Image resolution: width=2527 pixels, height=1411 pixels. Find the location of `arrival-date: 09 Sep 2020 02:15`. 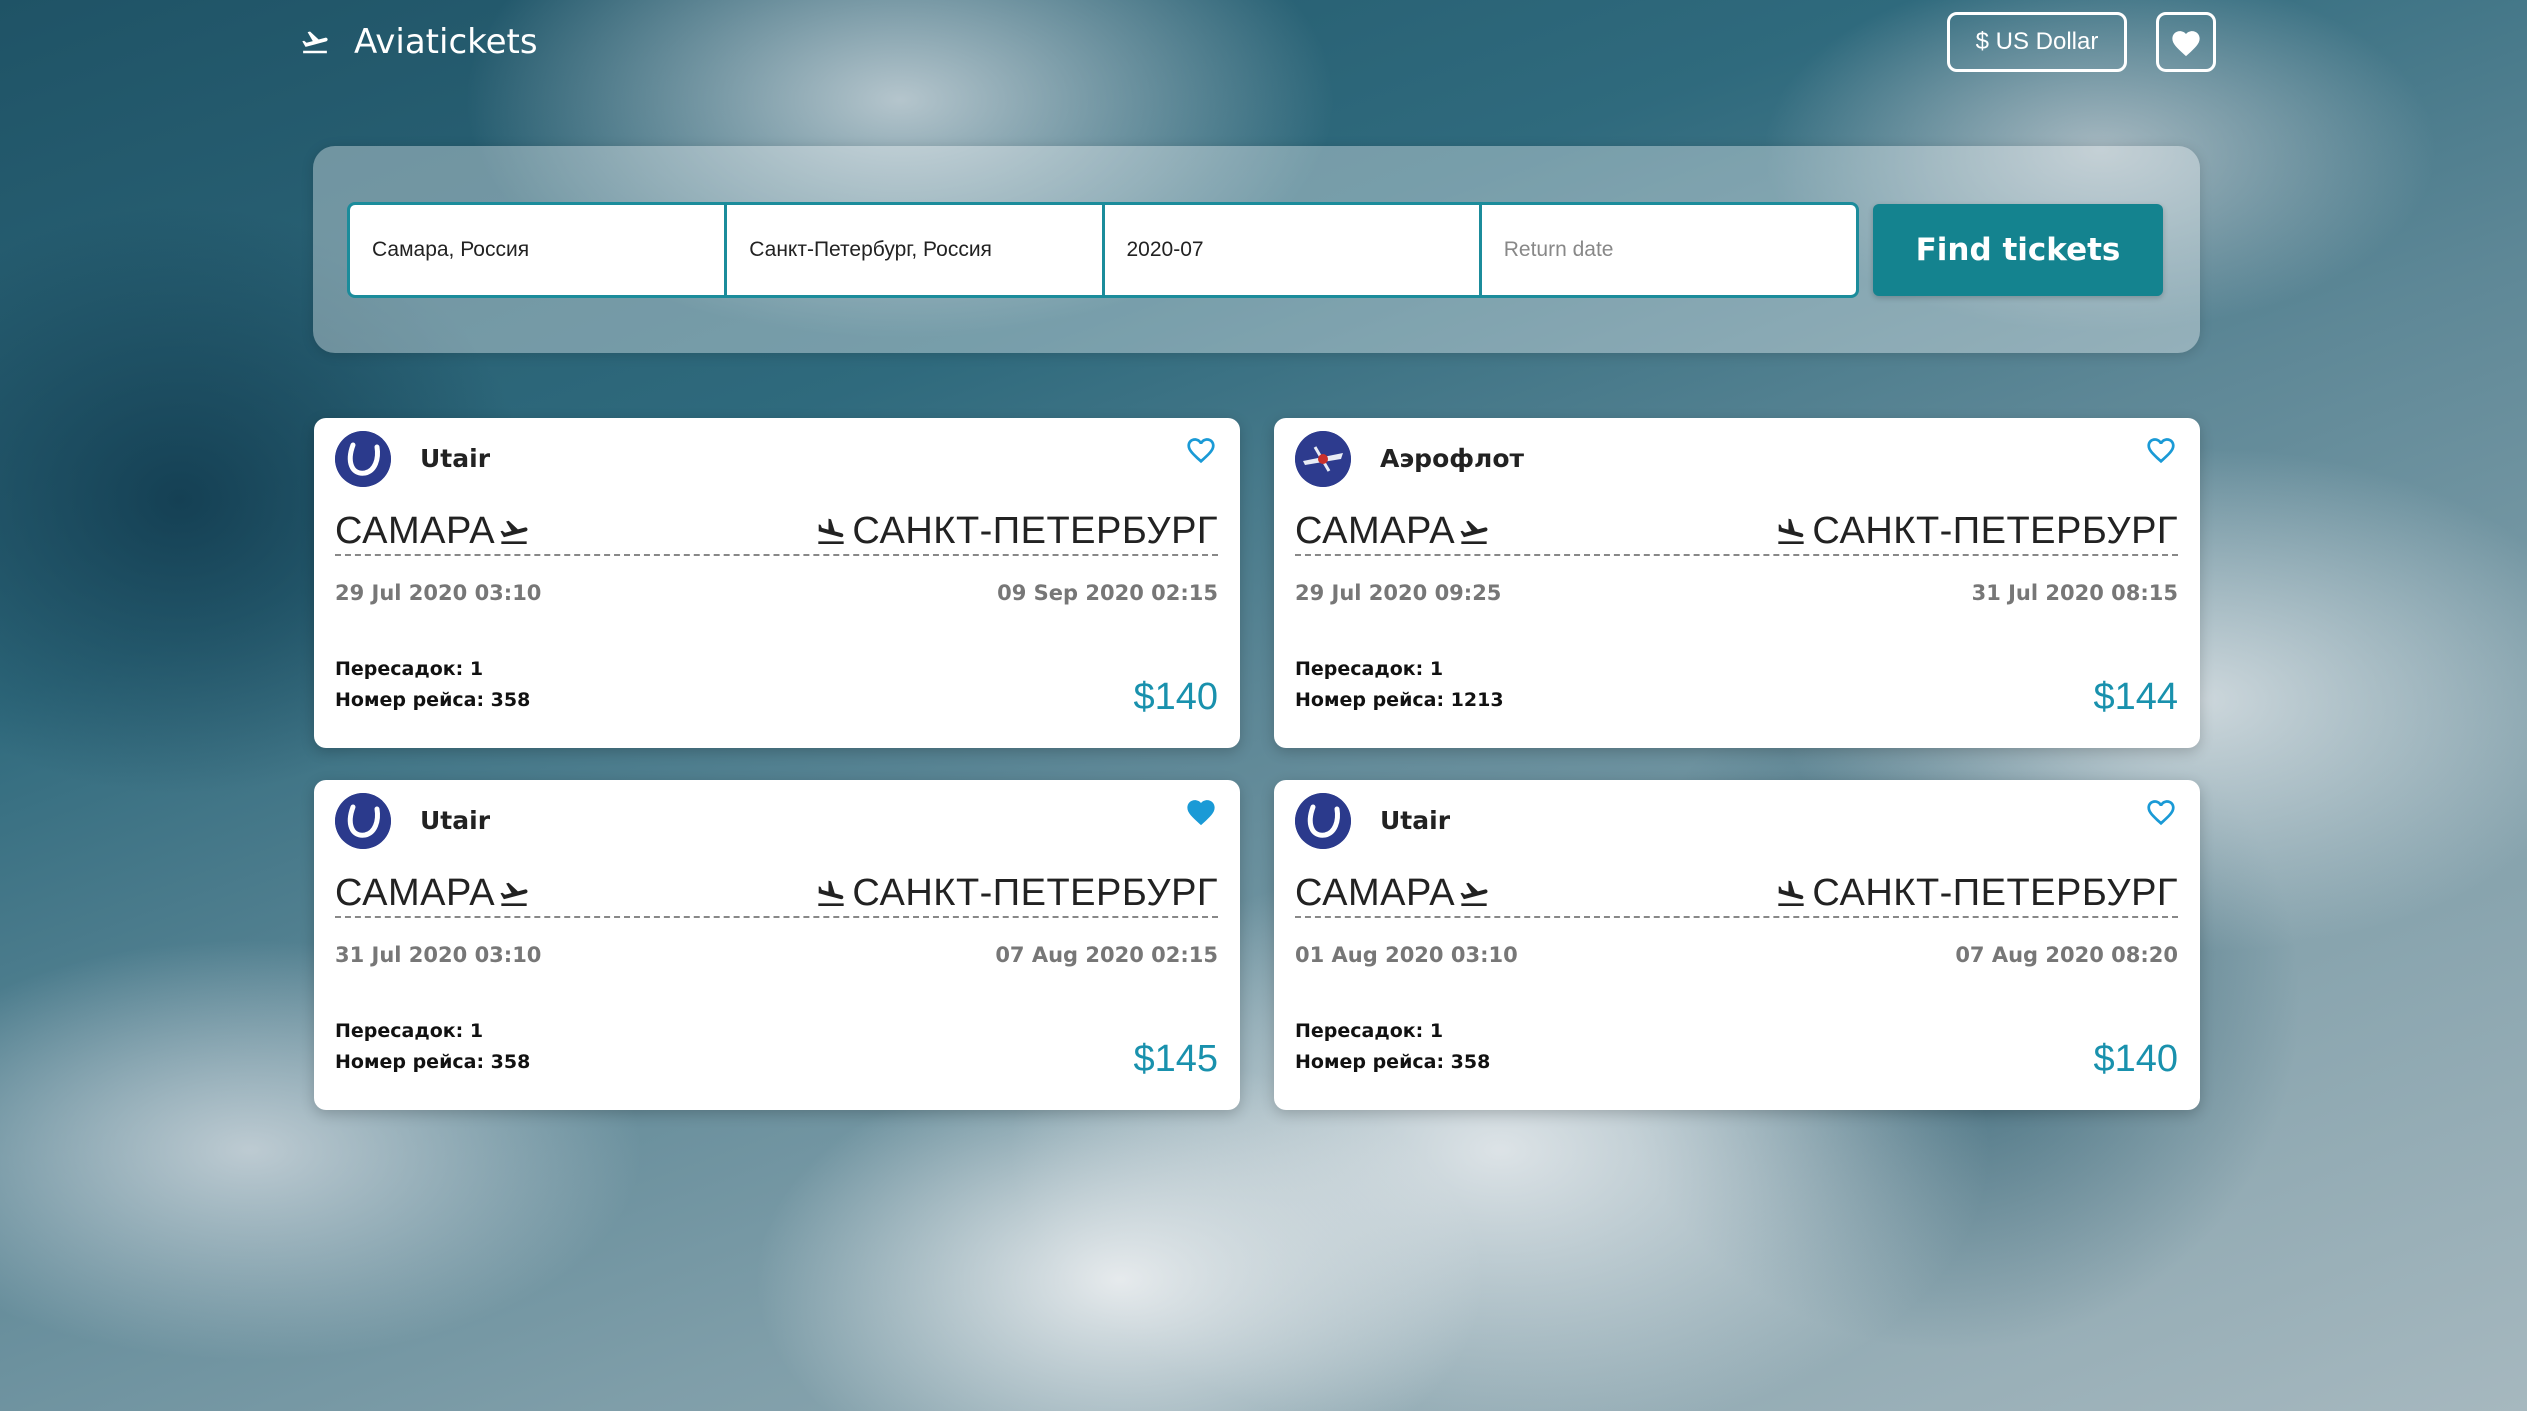

arrival-date: 09 Sep 2020 02:15 is located at coordinates (1107, 593).